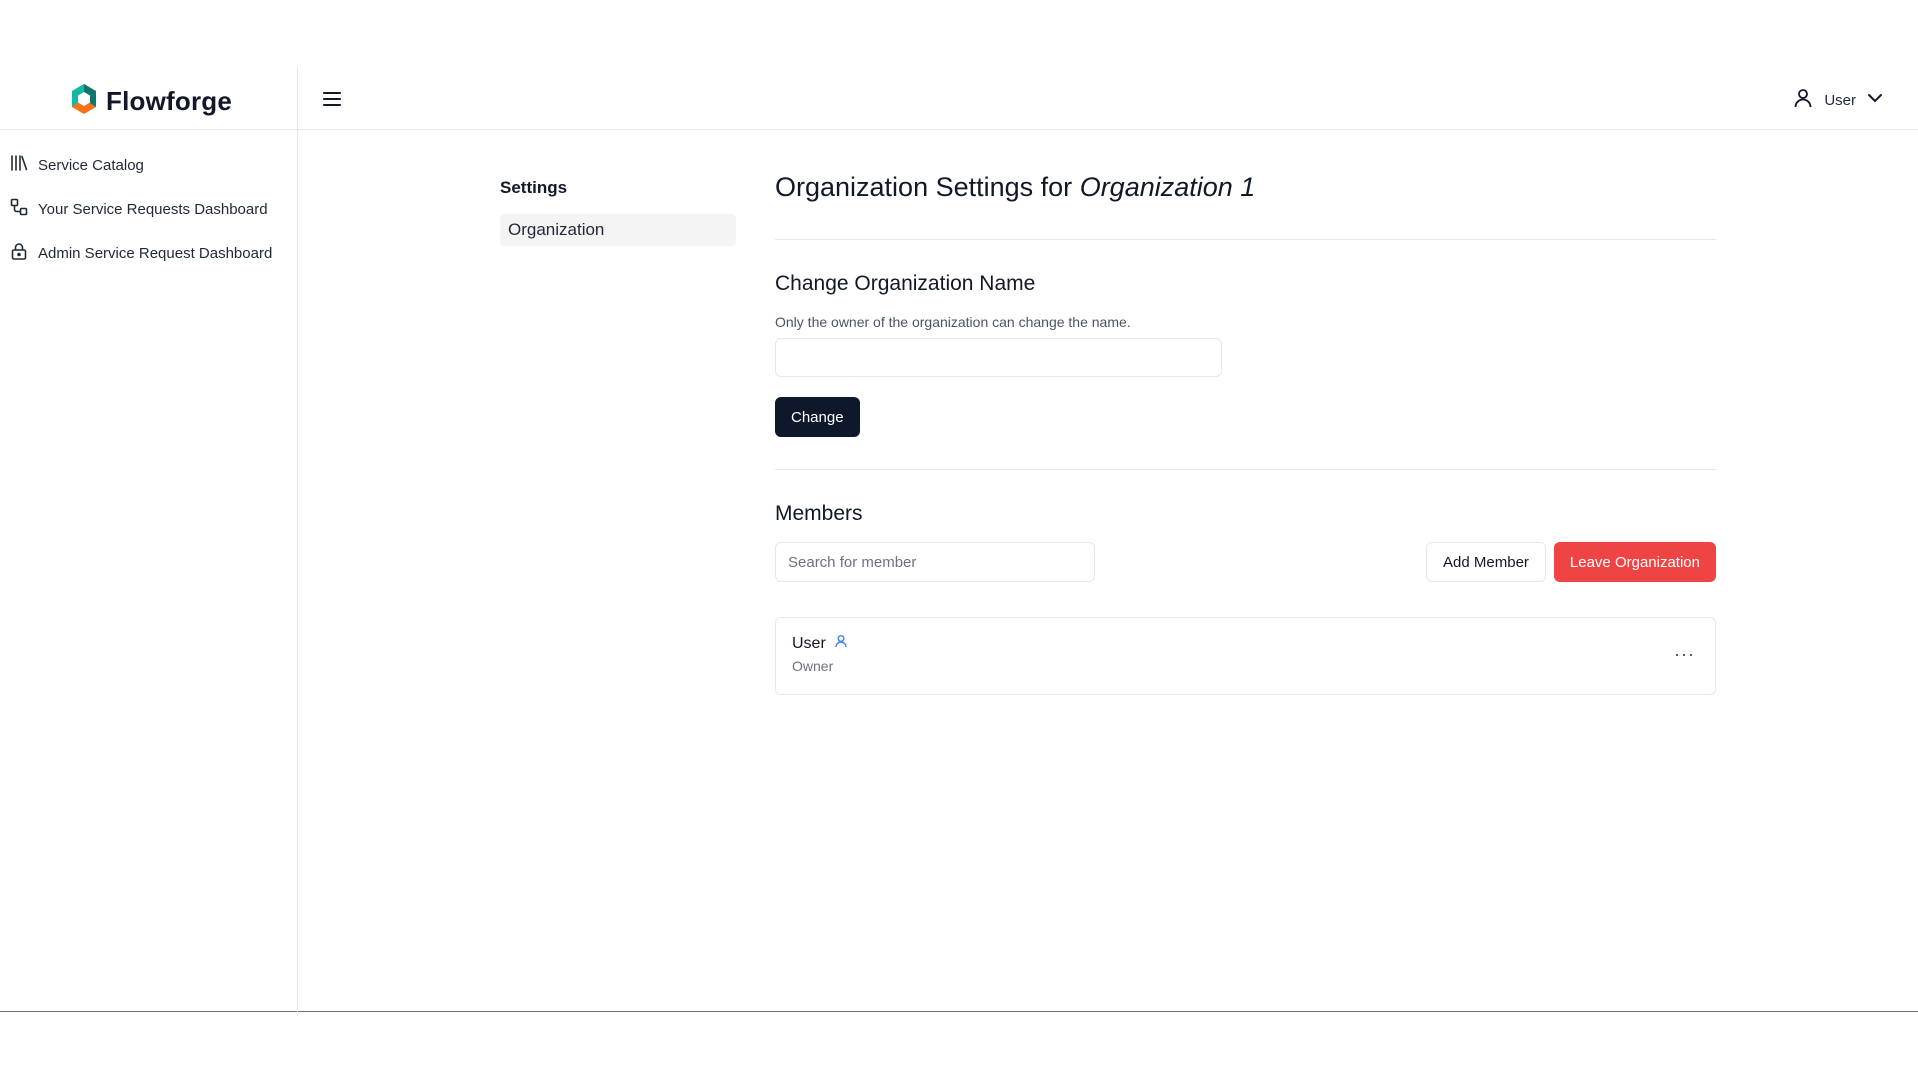 The height and width of the screenshot is (1079, 1918). I want to click on page-title-prefix: Organization Settings for, so click(924, 187).